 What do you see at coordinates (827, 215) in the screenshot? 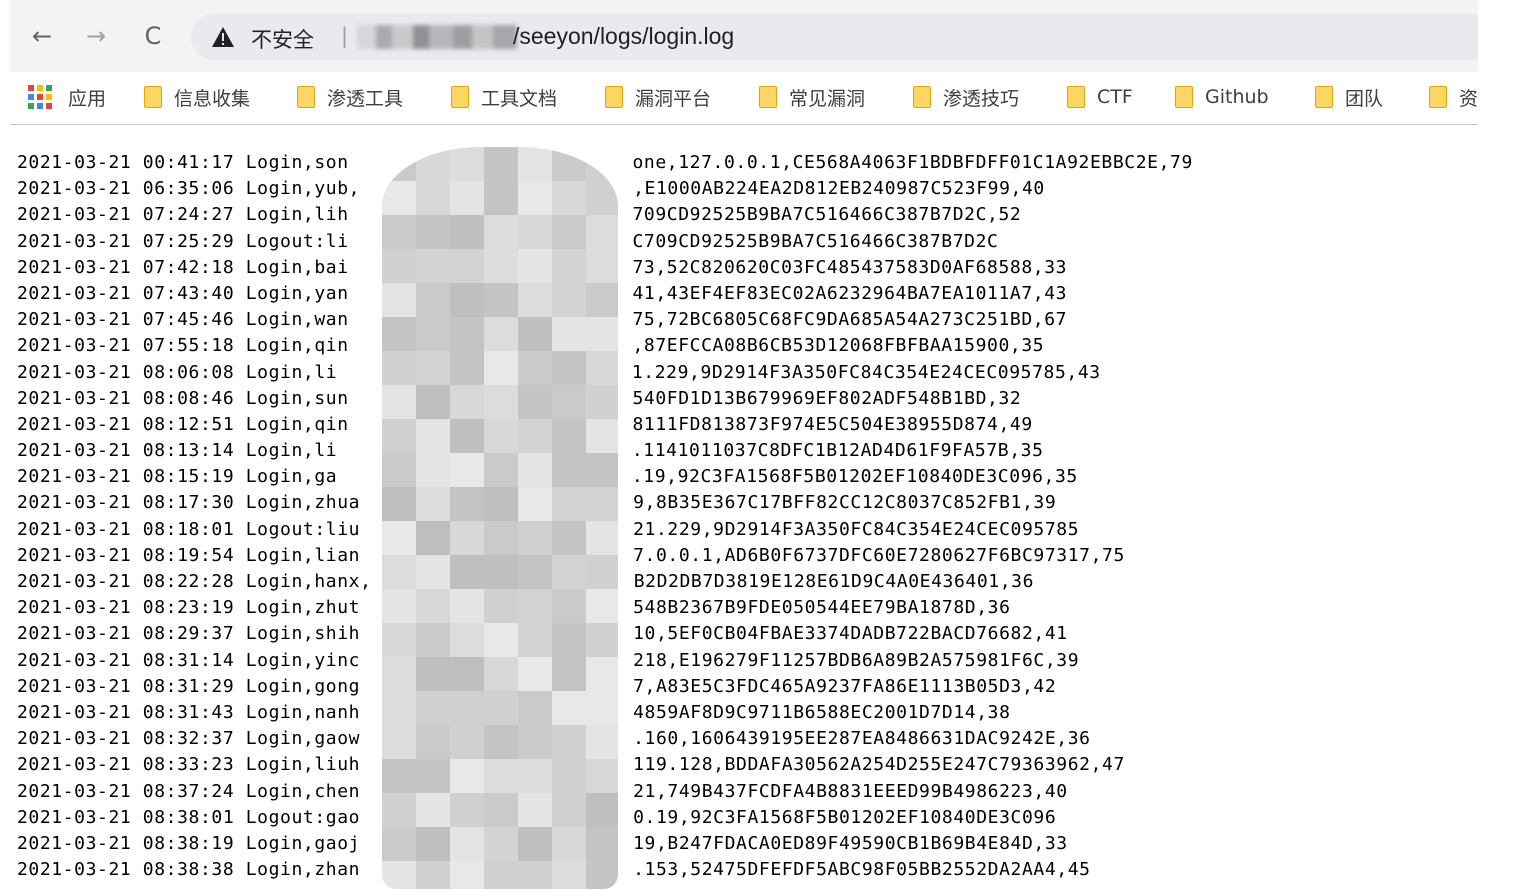
I see `log-line-tail: 709CD92525B9BA7C516466C387B7D2C,52` at bounding box center [827, 215].